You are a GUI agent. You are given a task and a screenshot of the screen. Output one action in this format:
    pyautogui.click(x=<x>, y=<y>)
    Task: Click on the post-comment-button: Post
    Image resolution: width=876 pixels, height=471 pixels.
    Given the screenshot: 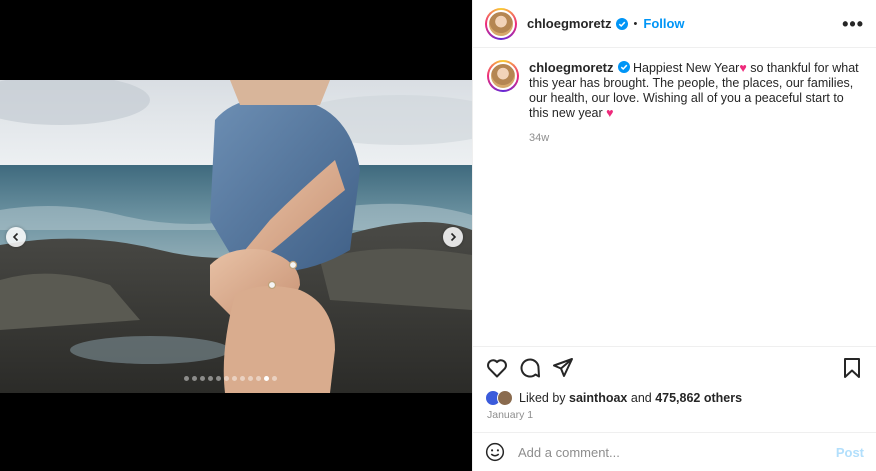 What is the action you would take?
    pyautogui.click(x=850, y=452)
    